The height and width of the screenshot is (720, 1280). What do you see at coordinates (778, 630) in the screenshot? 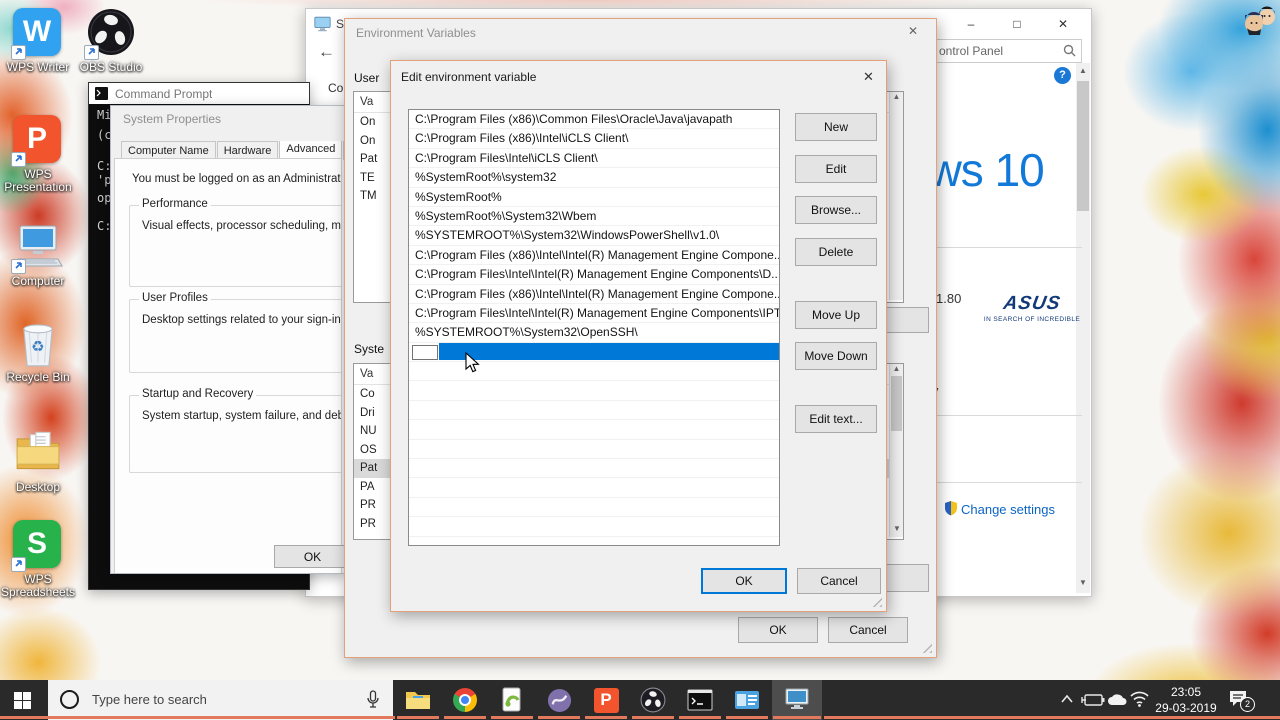
I see `env-ok-button: OK` at bounding box center [778, 630].